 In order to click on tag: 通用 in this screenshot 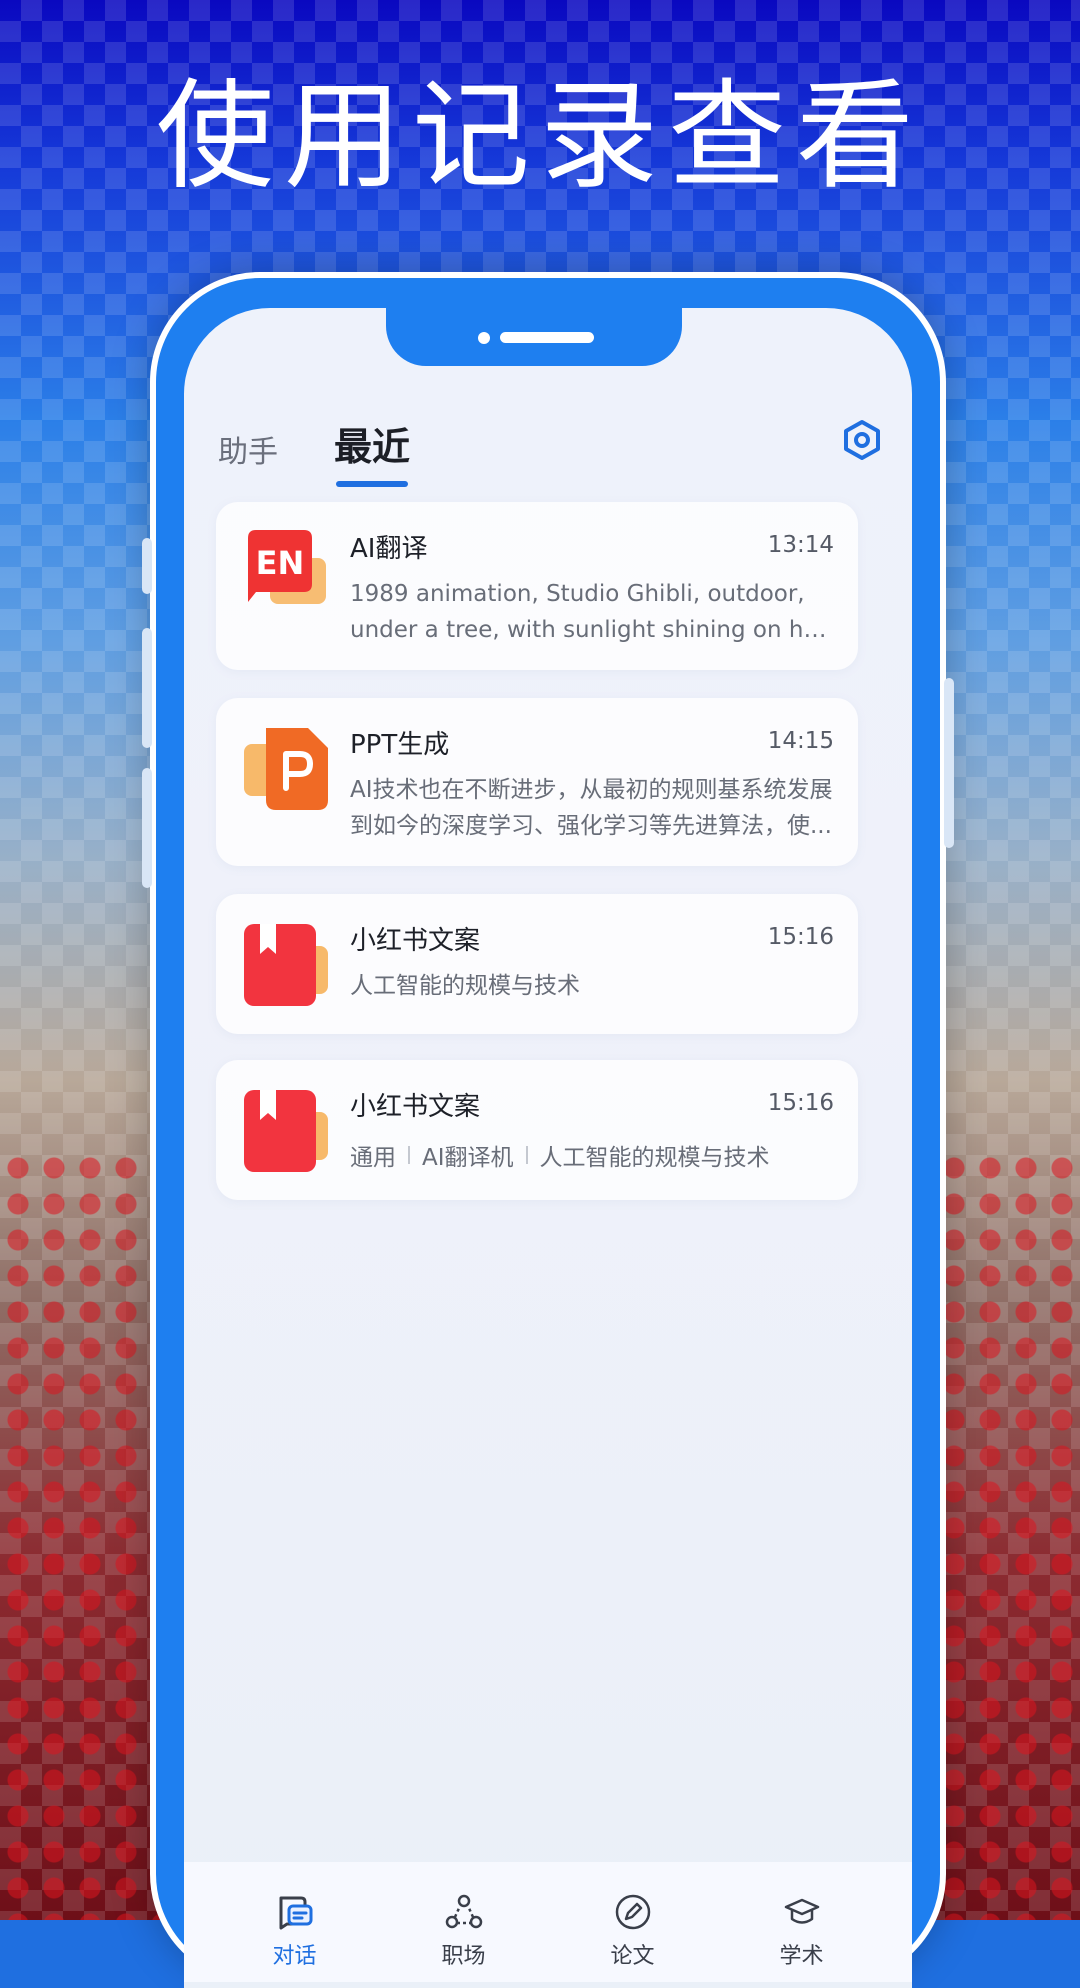, I will do `click(373, 1158)`.